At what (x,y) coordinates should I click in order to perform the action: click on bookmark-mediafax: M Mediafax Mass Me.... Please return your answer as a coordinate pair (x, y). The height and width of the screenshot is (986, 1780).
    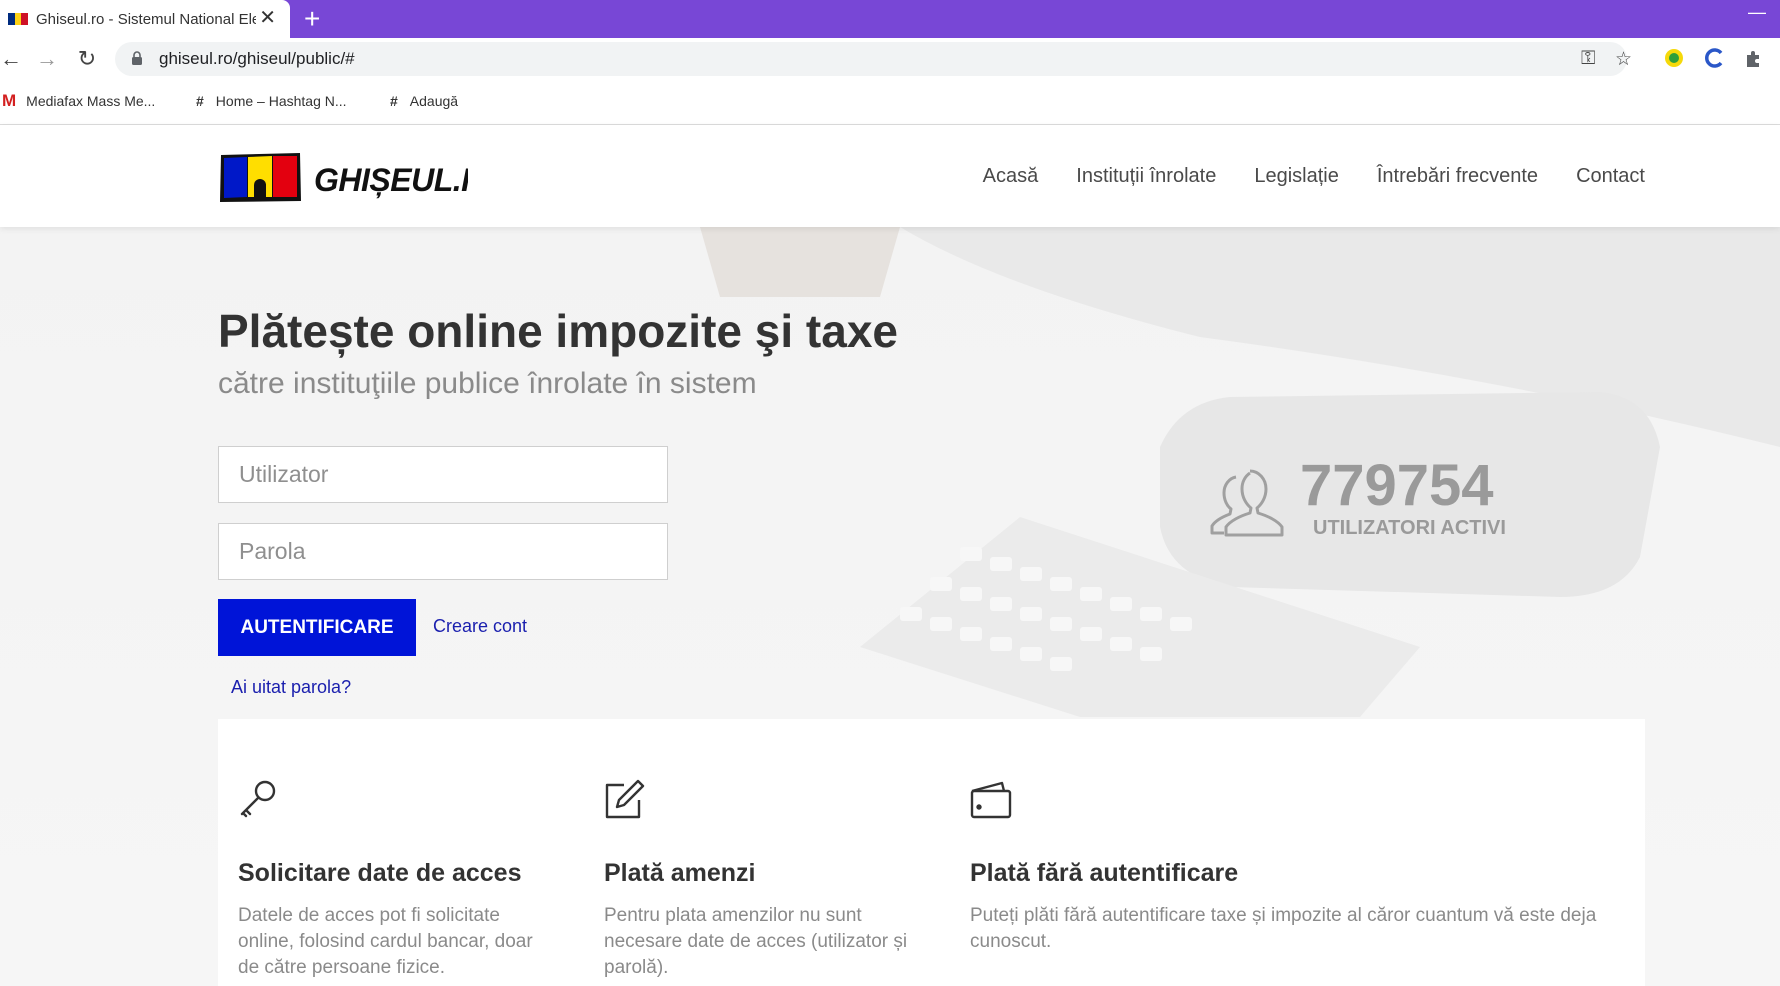
    Looking at the image, I should click on (78, 101).